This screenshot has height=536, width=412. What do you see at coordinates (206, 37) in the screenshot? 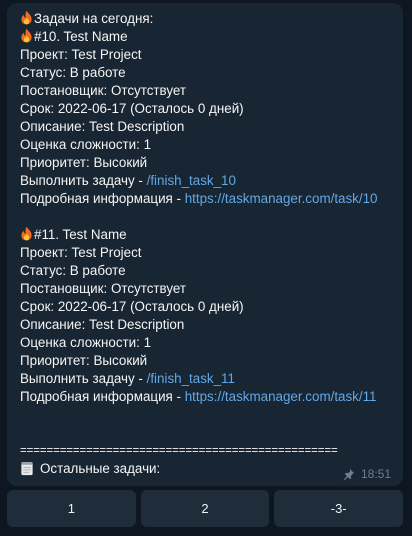
I see `task-title: #10. Test Name` at bounding box center [206, 37].